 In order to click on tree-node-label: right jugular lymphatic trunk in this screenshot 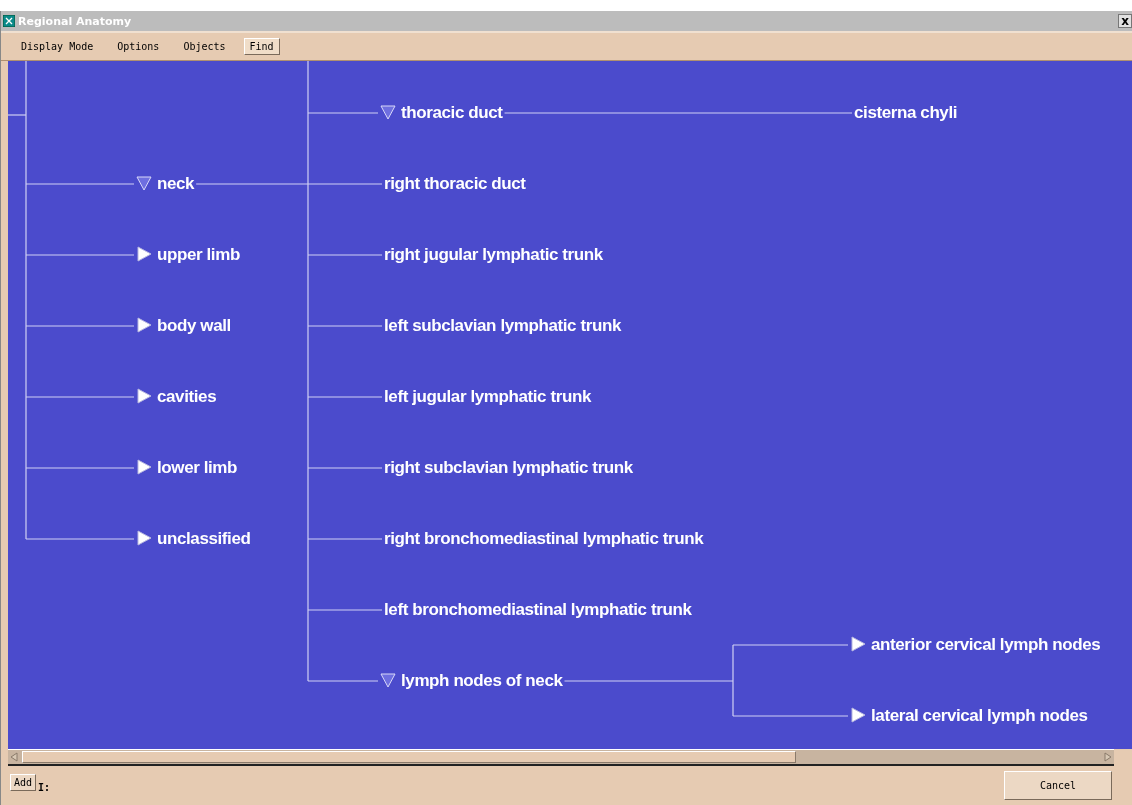, I will do `click(493, 255)`.